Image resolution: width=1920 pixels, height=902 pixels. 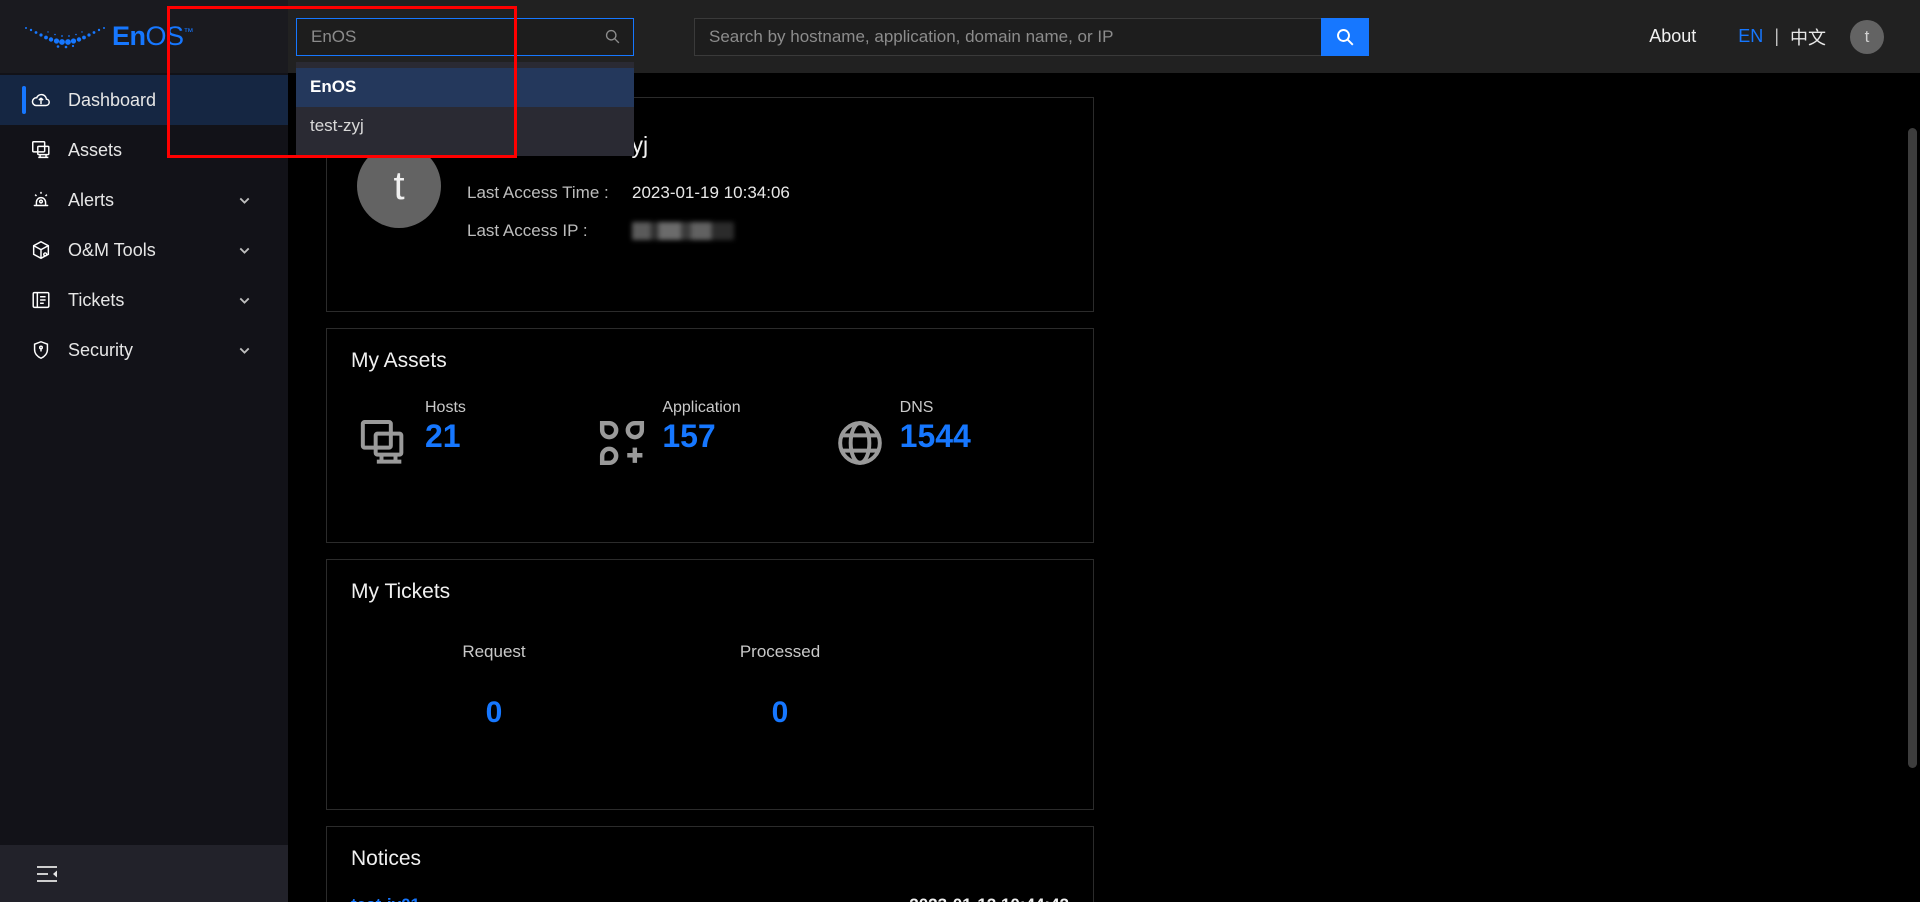 I want to click on sidebar-item-label: O&M Tools, so click(x=112, y=249).